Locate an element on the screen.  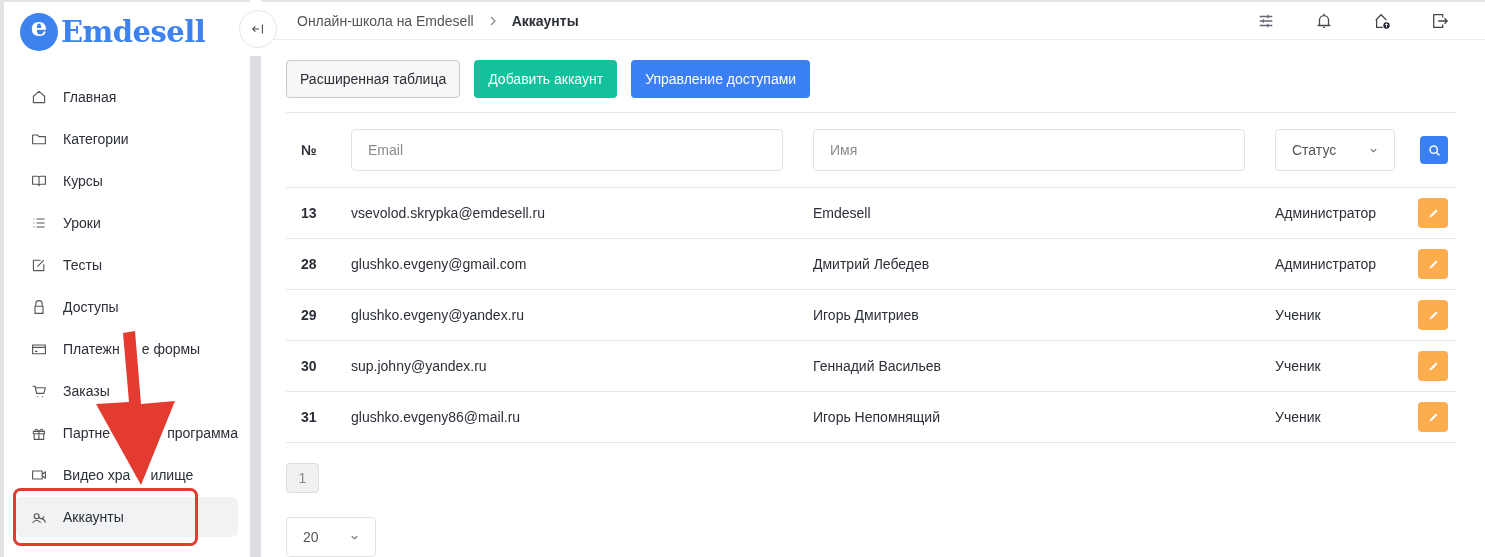
breadcrumb-link: Онлайн-школа на Emdesell is located at coordinates (385, 20).